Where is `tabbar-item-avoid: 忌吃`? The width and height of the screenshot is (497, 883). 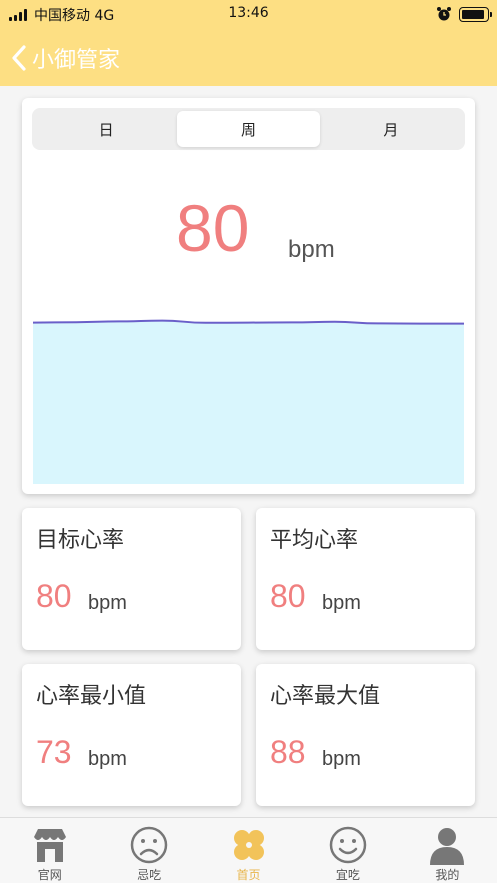
tabbar-item-avoid: 忌吃 is located at coordinates (148, 850).